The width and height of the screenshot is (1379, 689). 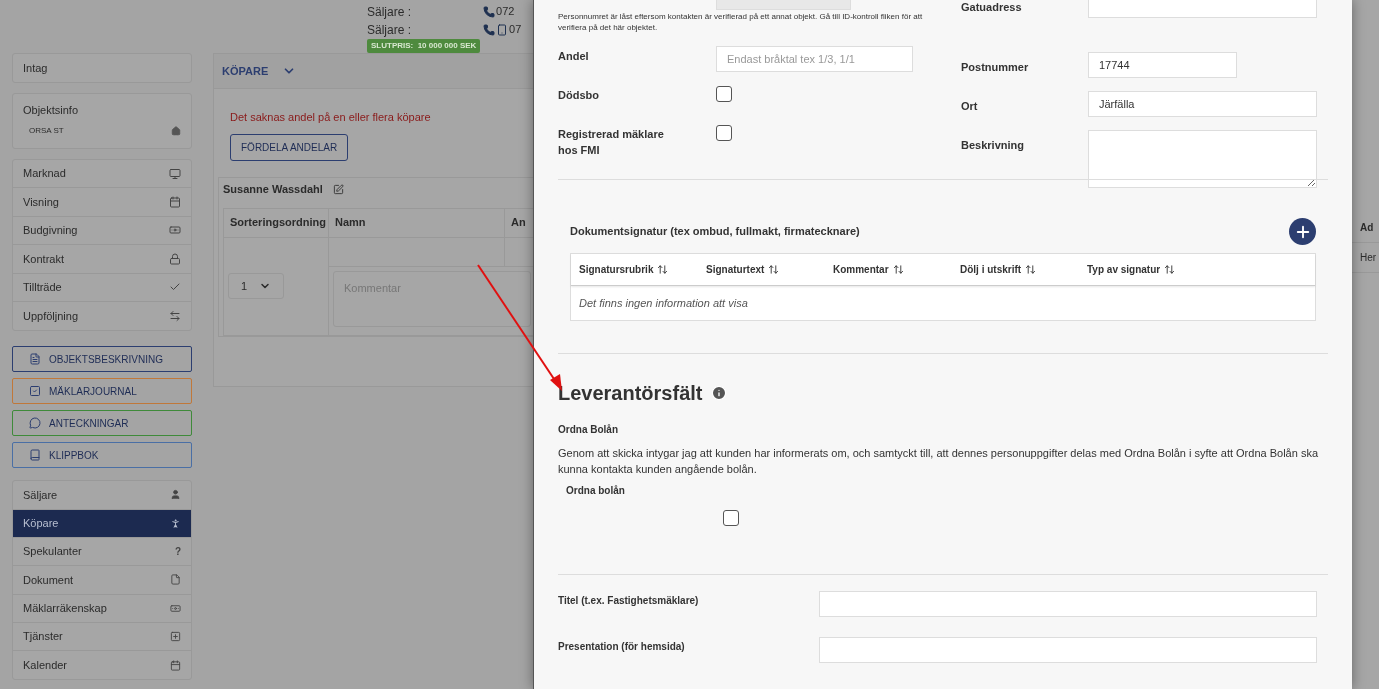 I want to click on sidebar-item: Tillträde, so click(x=102, y=287).